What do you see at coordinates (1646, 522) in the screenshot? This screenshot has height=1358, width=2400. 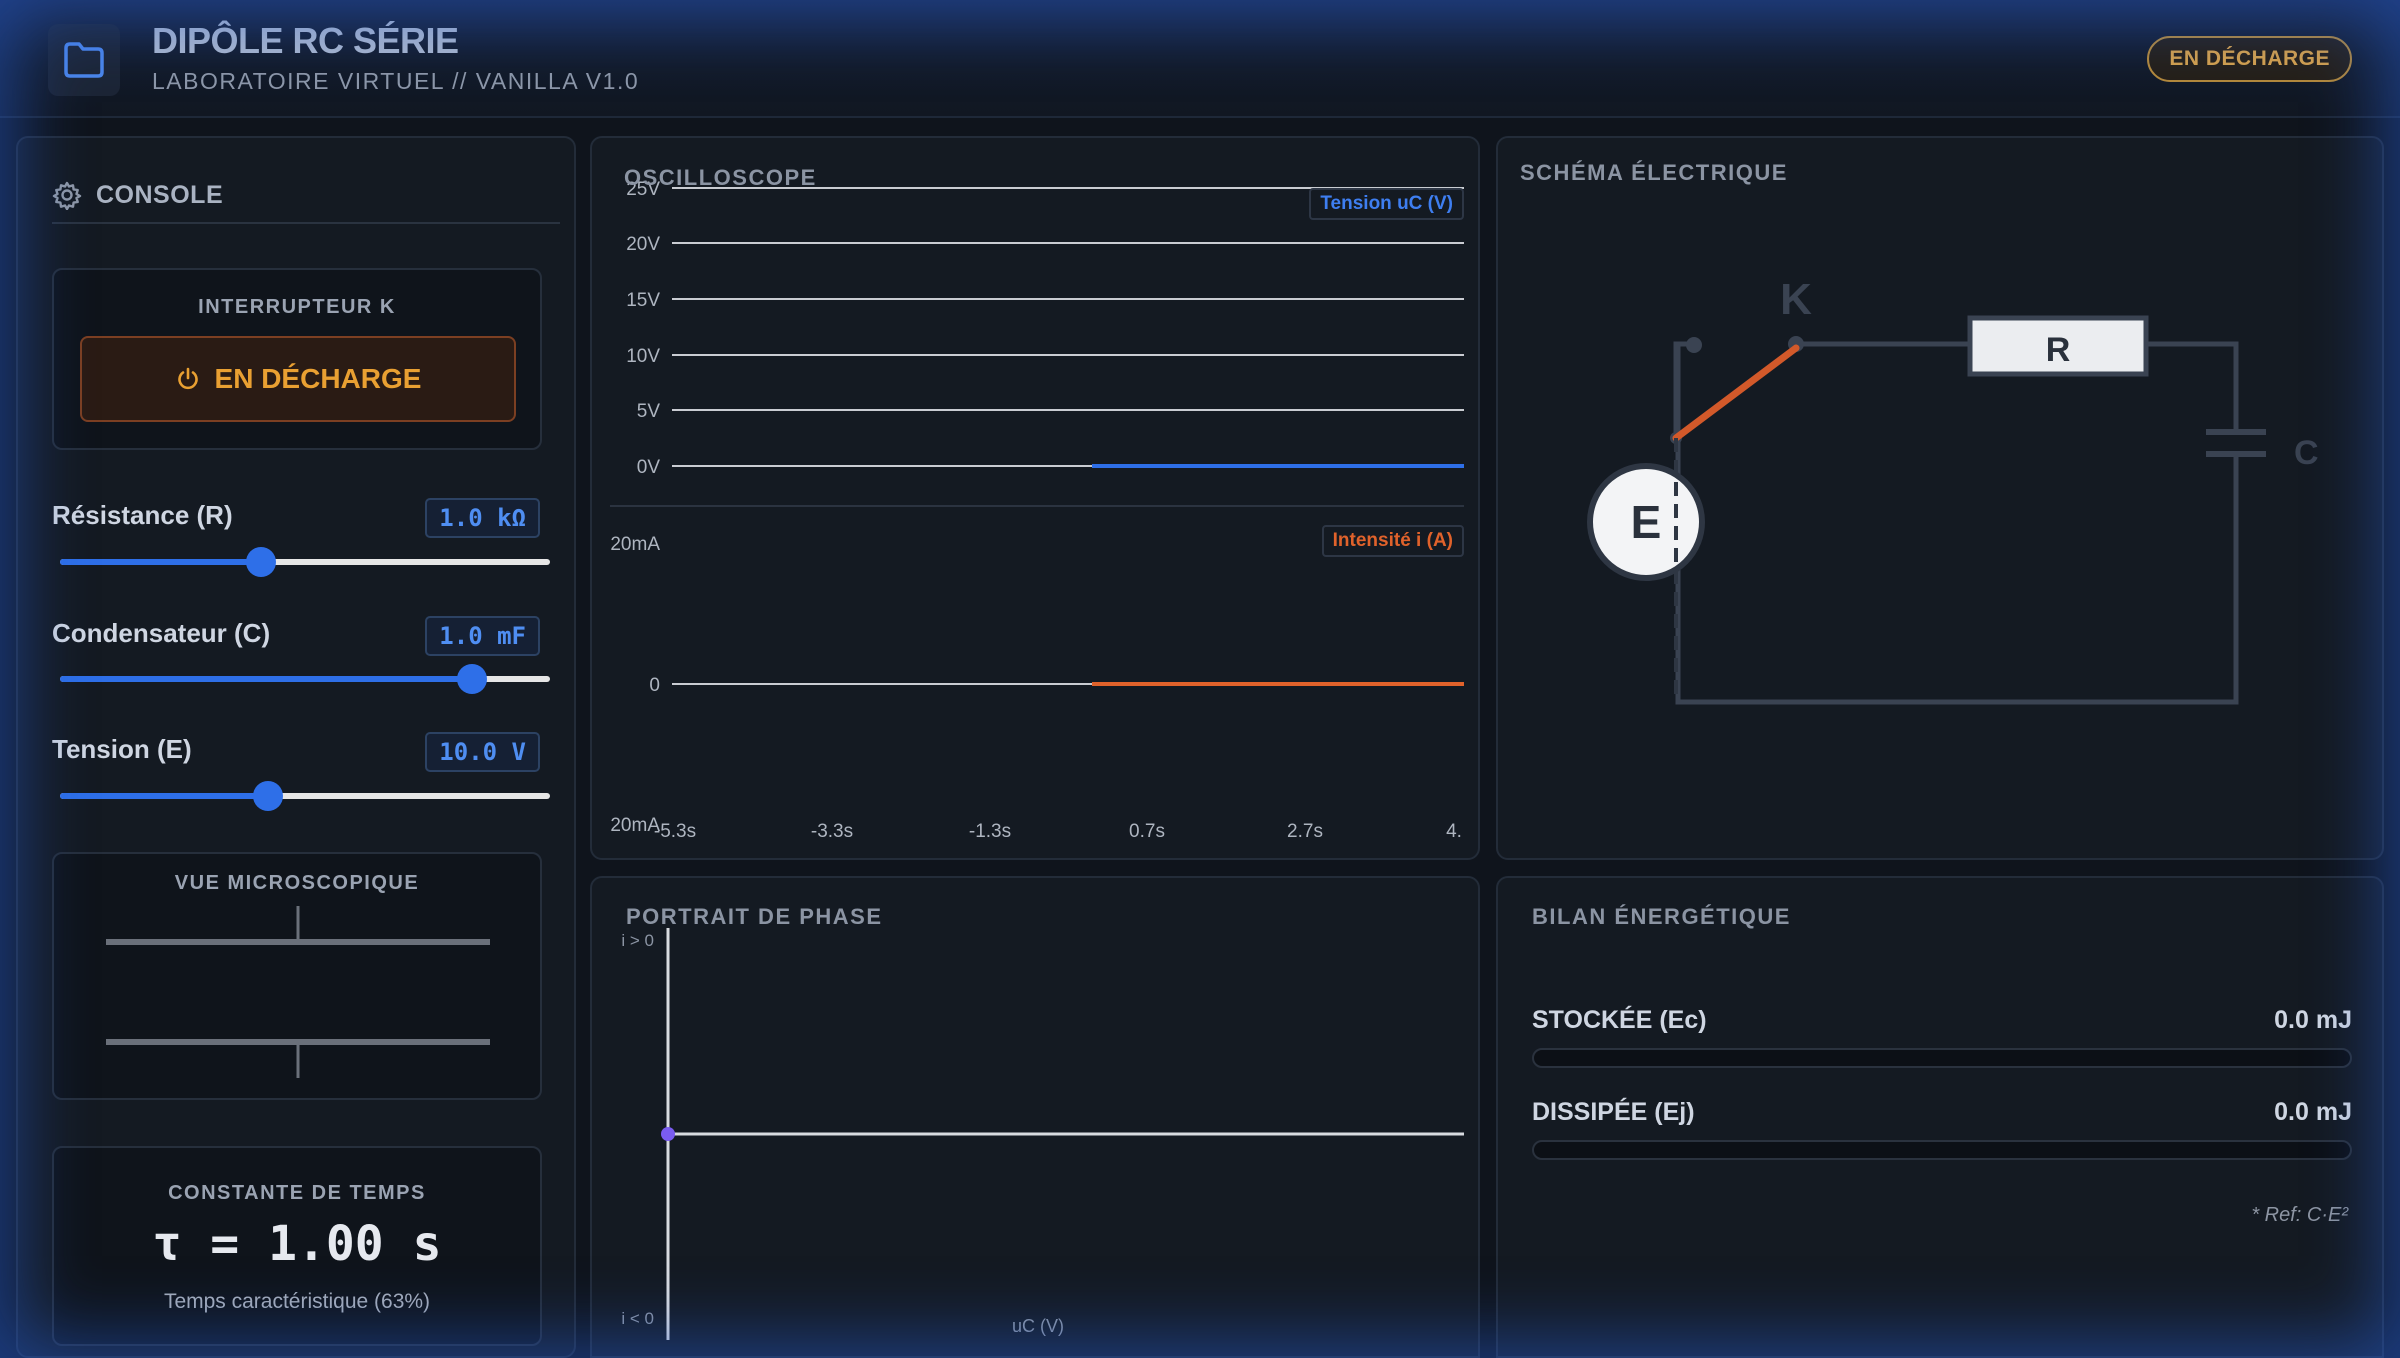 I see `source-label: E` at bounding box center [1646, 522].